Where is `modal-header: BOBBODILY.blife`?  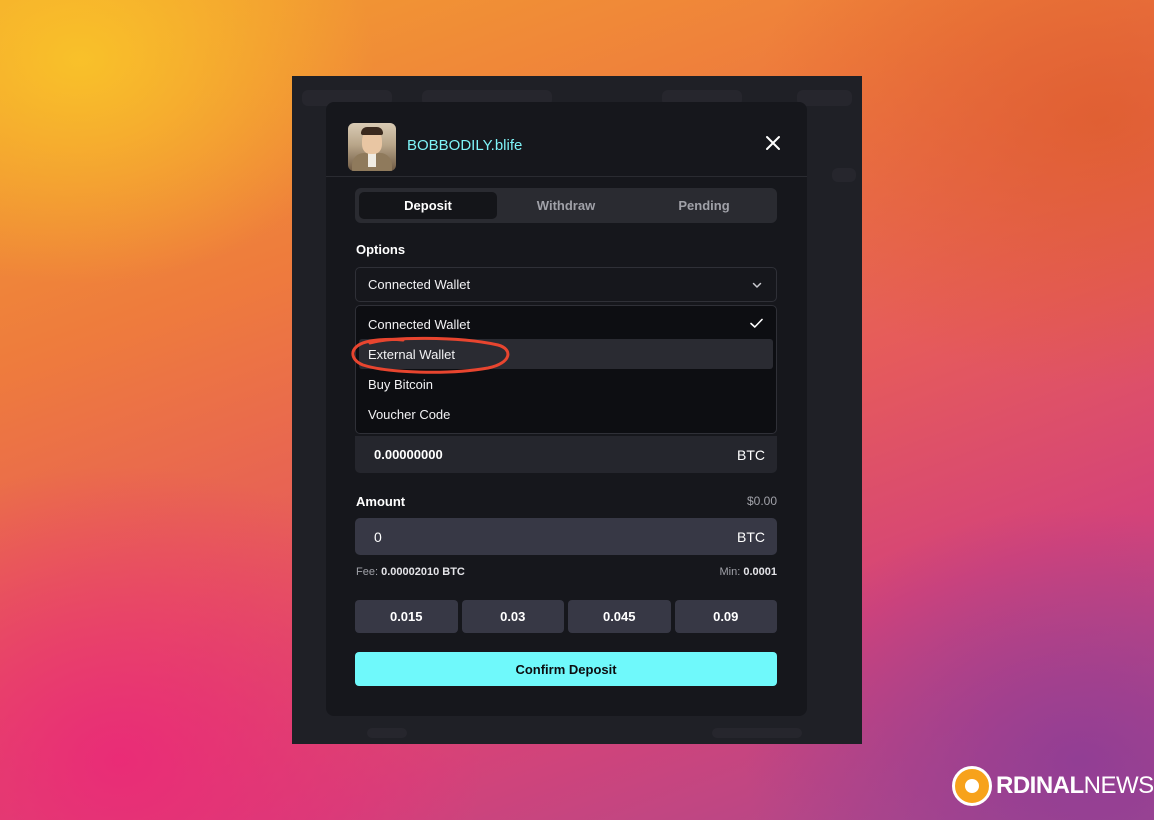
modal-header: BOBBODILY.blife is located at coordinates (566, 139).